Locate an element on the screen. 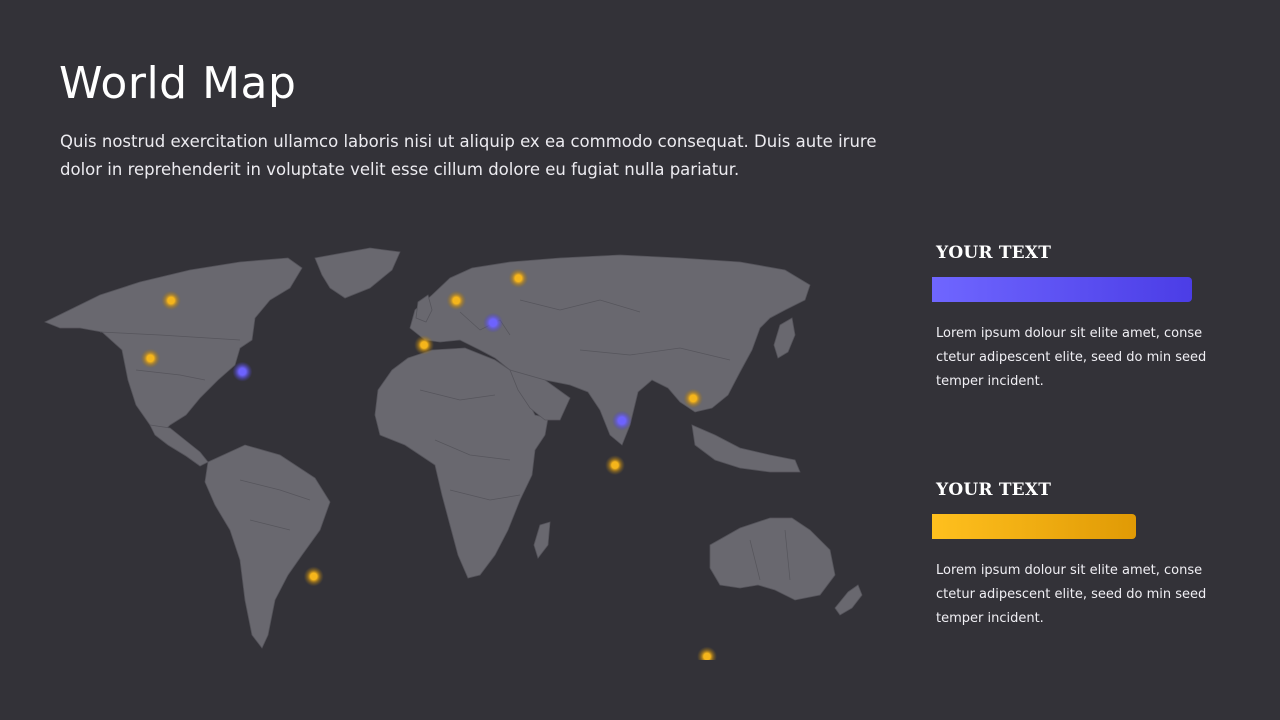 This screenshot has height=720, width=1280. map-marker-india-south is located at coordinates (615, 465).